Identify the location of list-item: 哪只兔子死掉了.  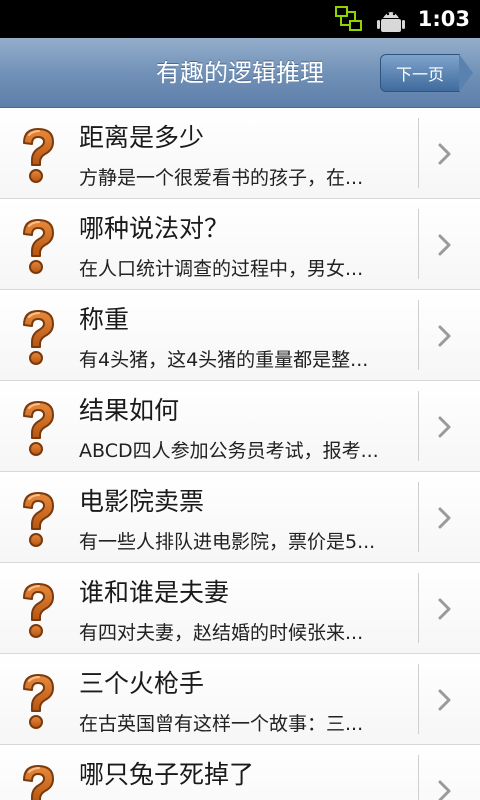
(240, 772).